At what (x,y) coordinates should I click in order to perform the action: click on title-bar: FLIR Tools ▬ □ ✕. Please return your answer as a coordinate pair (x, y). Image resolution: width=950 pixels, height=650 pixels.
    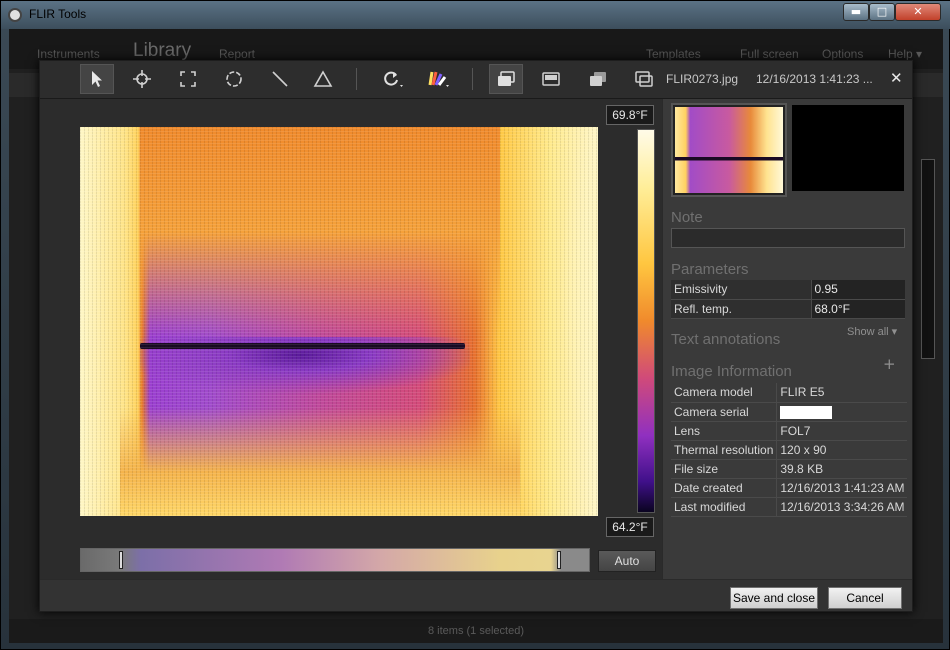
    Looking at the image, I should click on (475, 15).